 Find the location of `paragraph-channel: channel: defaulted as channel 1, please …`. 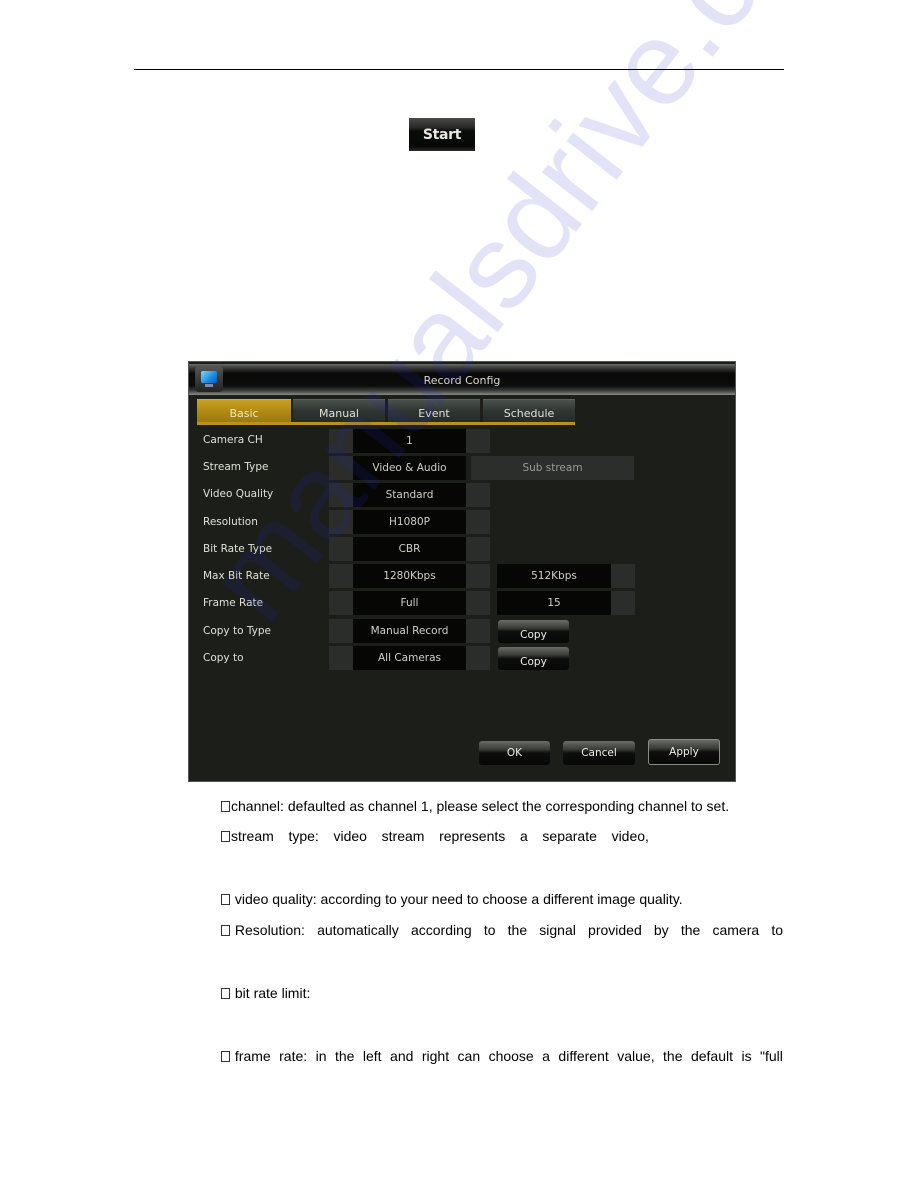

paragraph-channel: channel: defaulted as channel 1, please … is located at coordinates (502, 806).